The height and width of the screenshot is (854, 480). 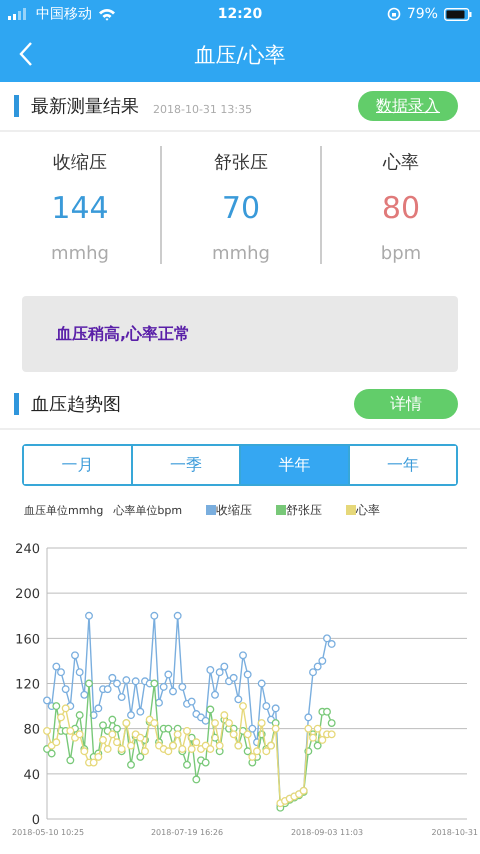 What do you see at coordinates (27, 640) in the screenshot?
I see `y-tick-label: 160` at bounding box center [27, 640].